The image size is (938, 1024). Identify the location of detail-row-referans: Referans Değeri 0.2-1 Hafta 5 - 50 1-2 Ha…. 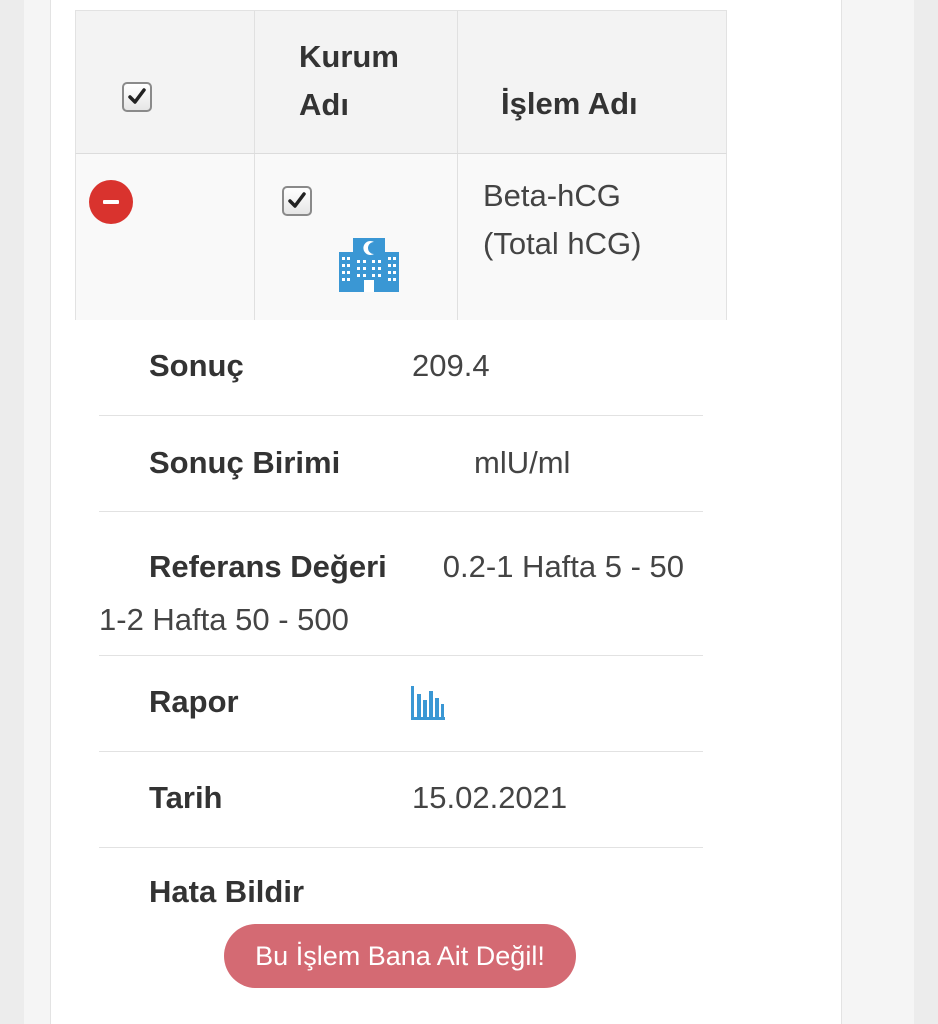
(401, 584).